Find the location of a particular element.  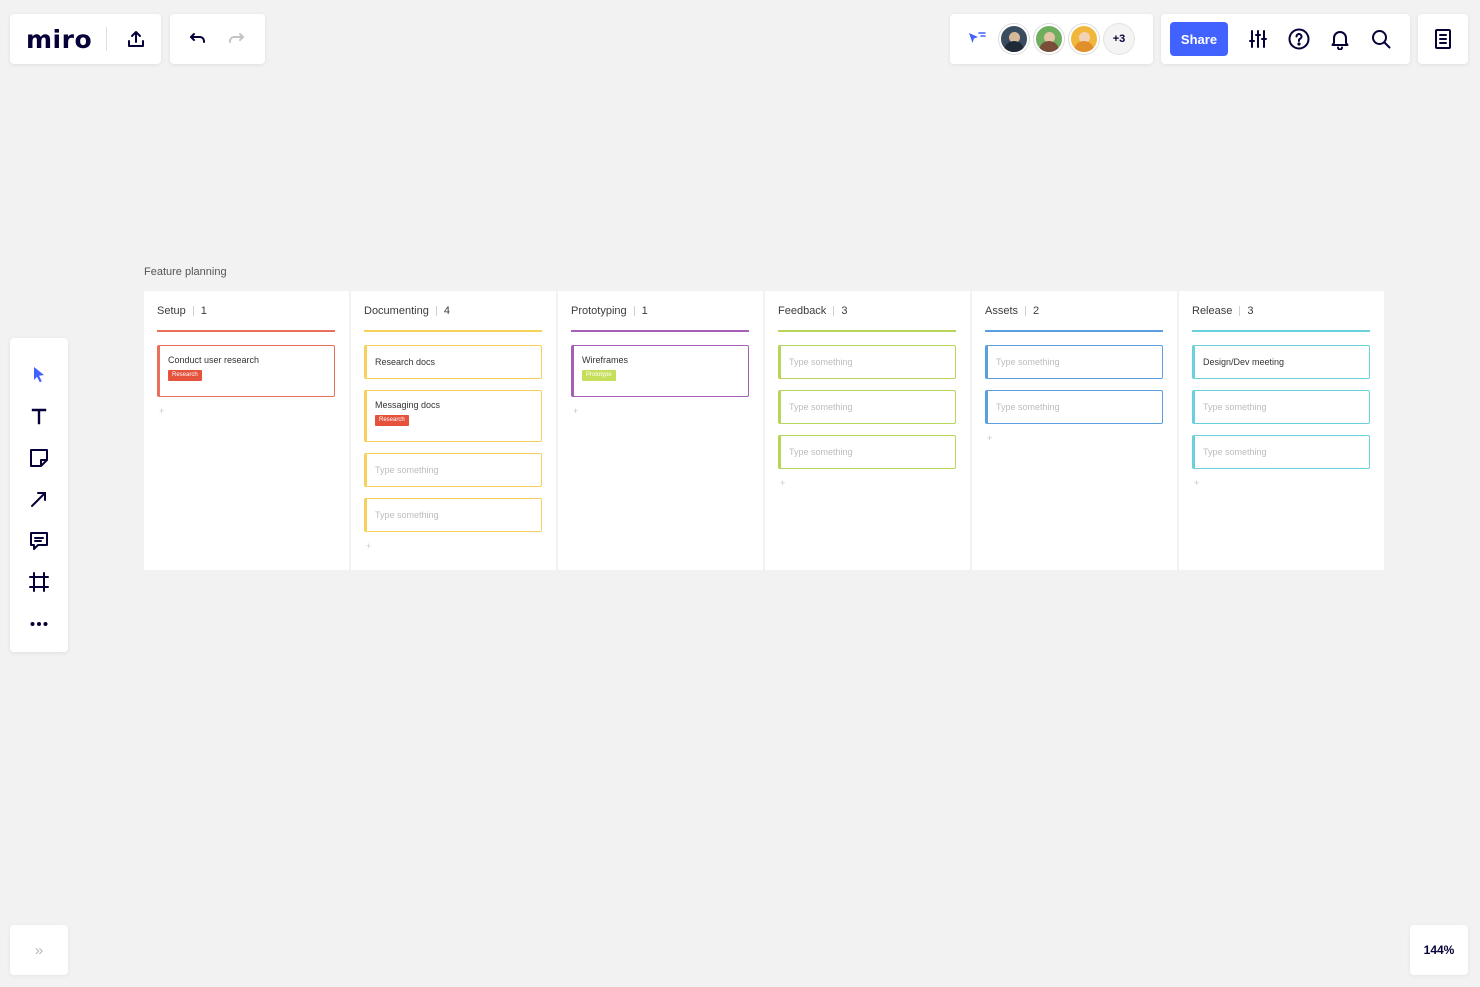

help-icon is located at coordinates (1299, 39).